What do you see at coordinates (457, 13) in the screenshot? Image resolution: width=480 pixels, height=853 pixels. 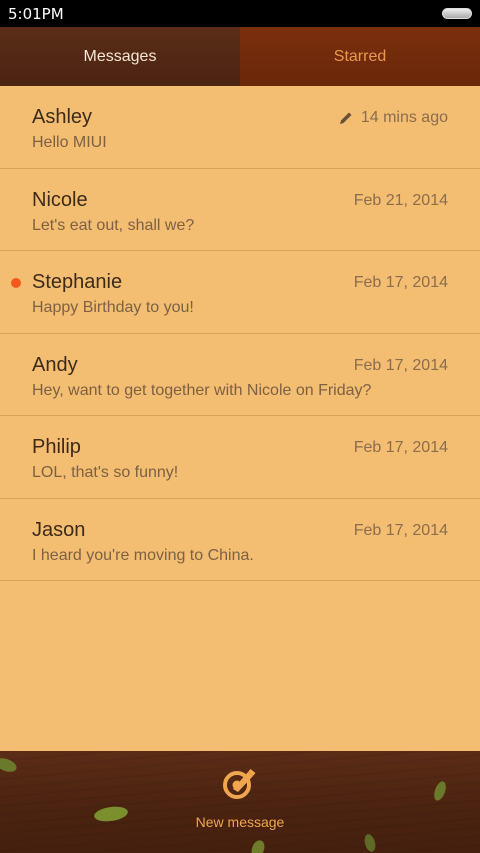 I see `battery-icon` at bounding box center [457, 13].